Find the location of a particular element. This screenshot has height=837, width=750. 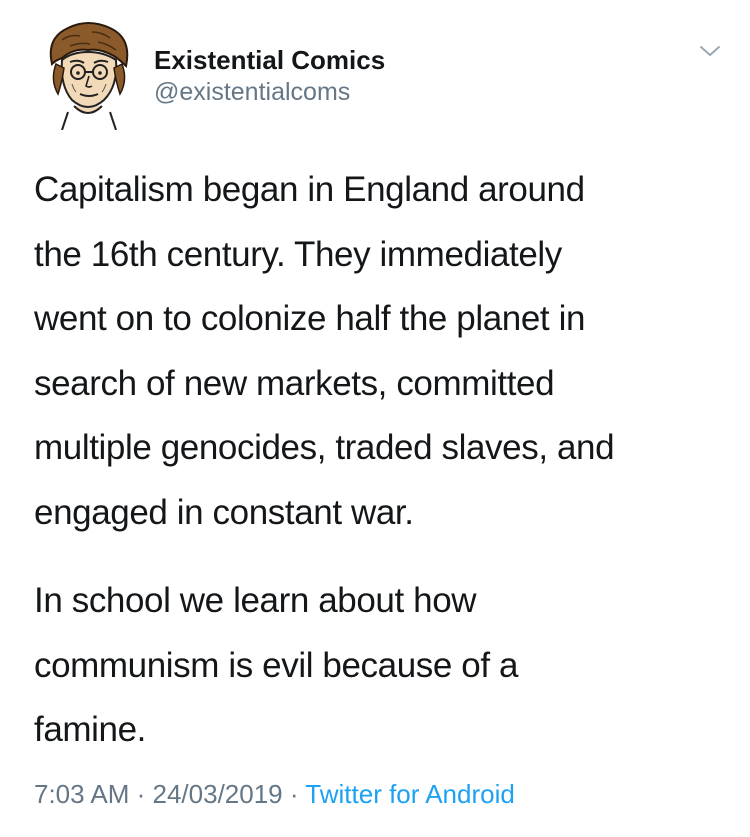

avatar is located at coordinates (88, 75).